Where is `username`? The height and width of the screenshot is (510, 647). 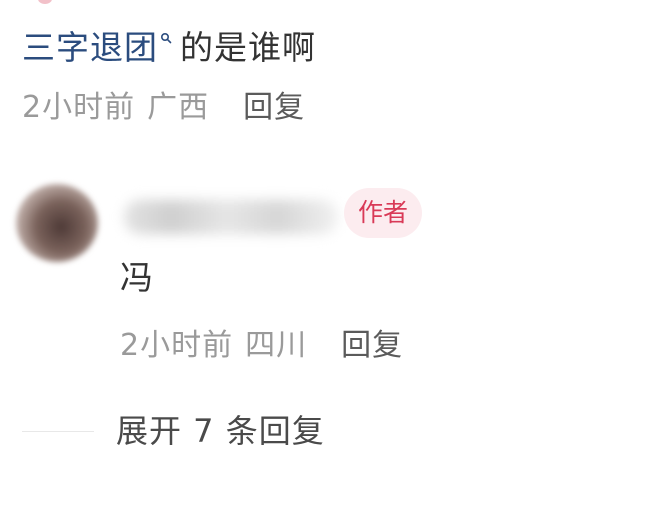 username is located at coordinates (231, 217).